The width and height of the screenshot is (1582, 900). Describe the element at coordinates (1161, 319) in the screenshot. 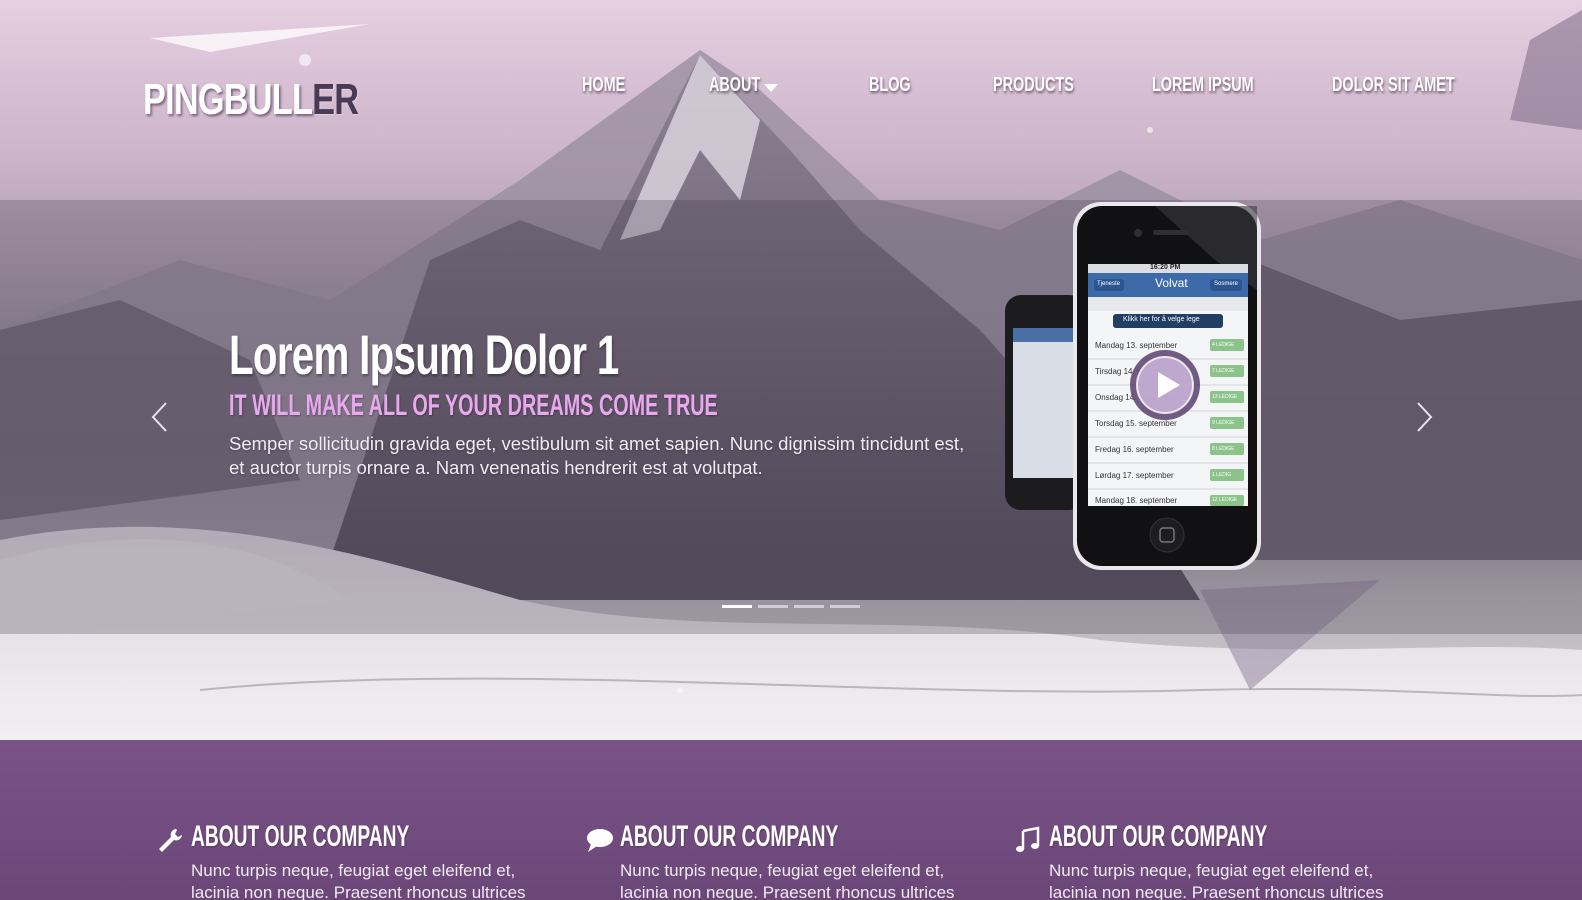

I see `phone-select-doctor-button: Klikk her for å velge lege` at that location.